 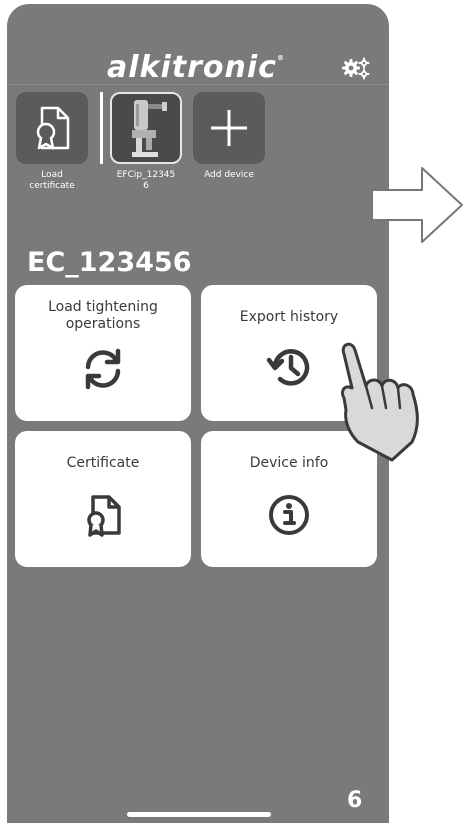 What do you see at coordinates (103, 369) in the screenshot?
I see `sync-icon` at bounding box center [103, 369].